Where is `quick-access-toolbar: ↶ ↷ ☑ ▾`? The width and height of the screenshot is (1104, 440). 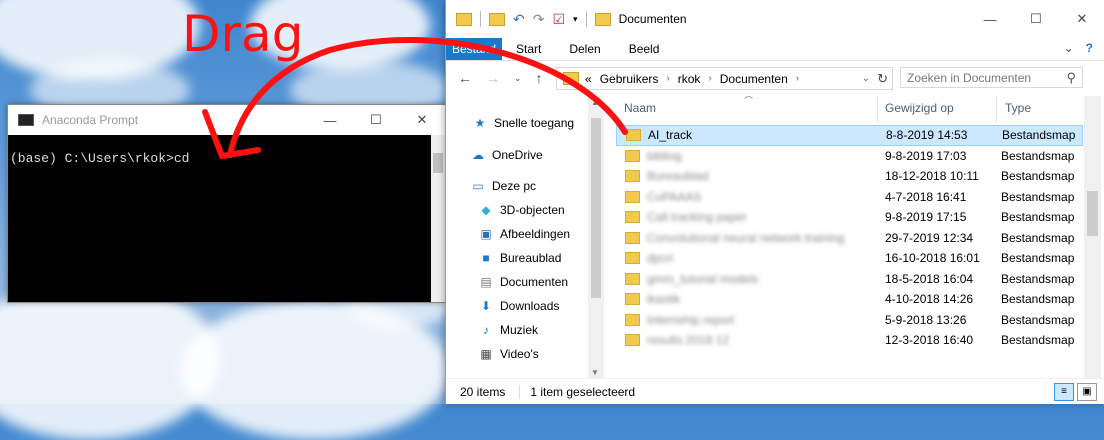 quick-access-toolbar: ↶ ↷ ☑ ▾ is located at coordinates (528, 19).